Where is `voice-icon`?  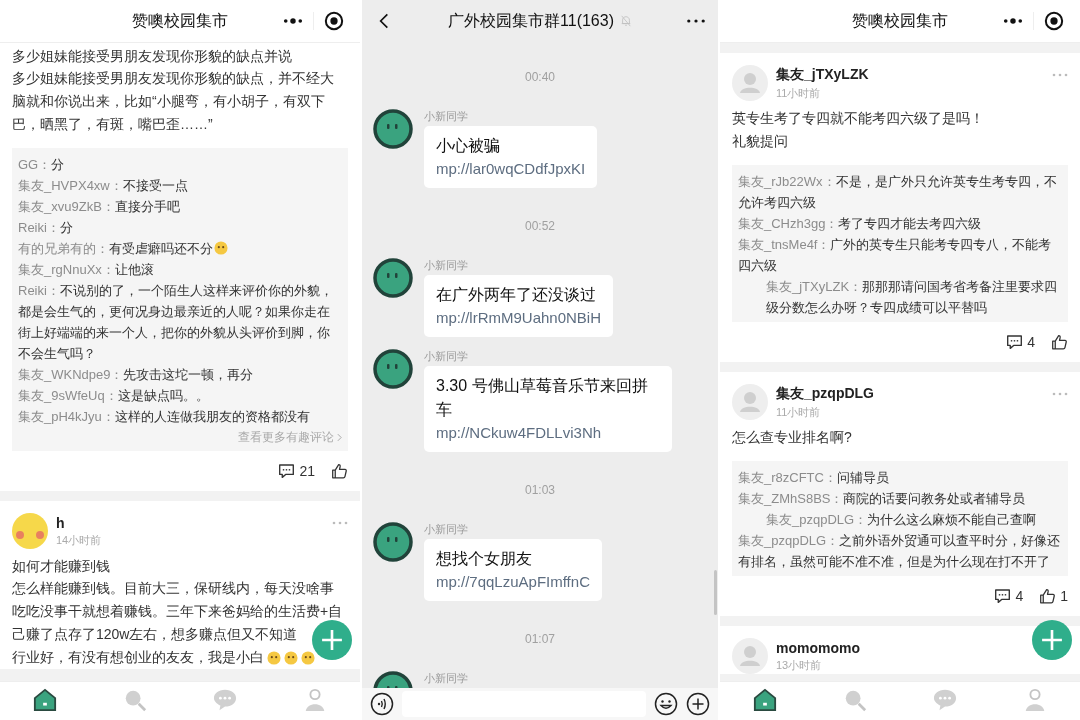 voice-icon is located at coordinates (382, 704).